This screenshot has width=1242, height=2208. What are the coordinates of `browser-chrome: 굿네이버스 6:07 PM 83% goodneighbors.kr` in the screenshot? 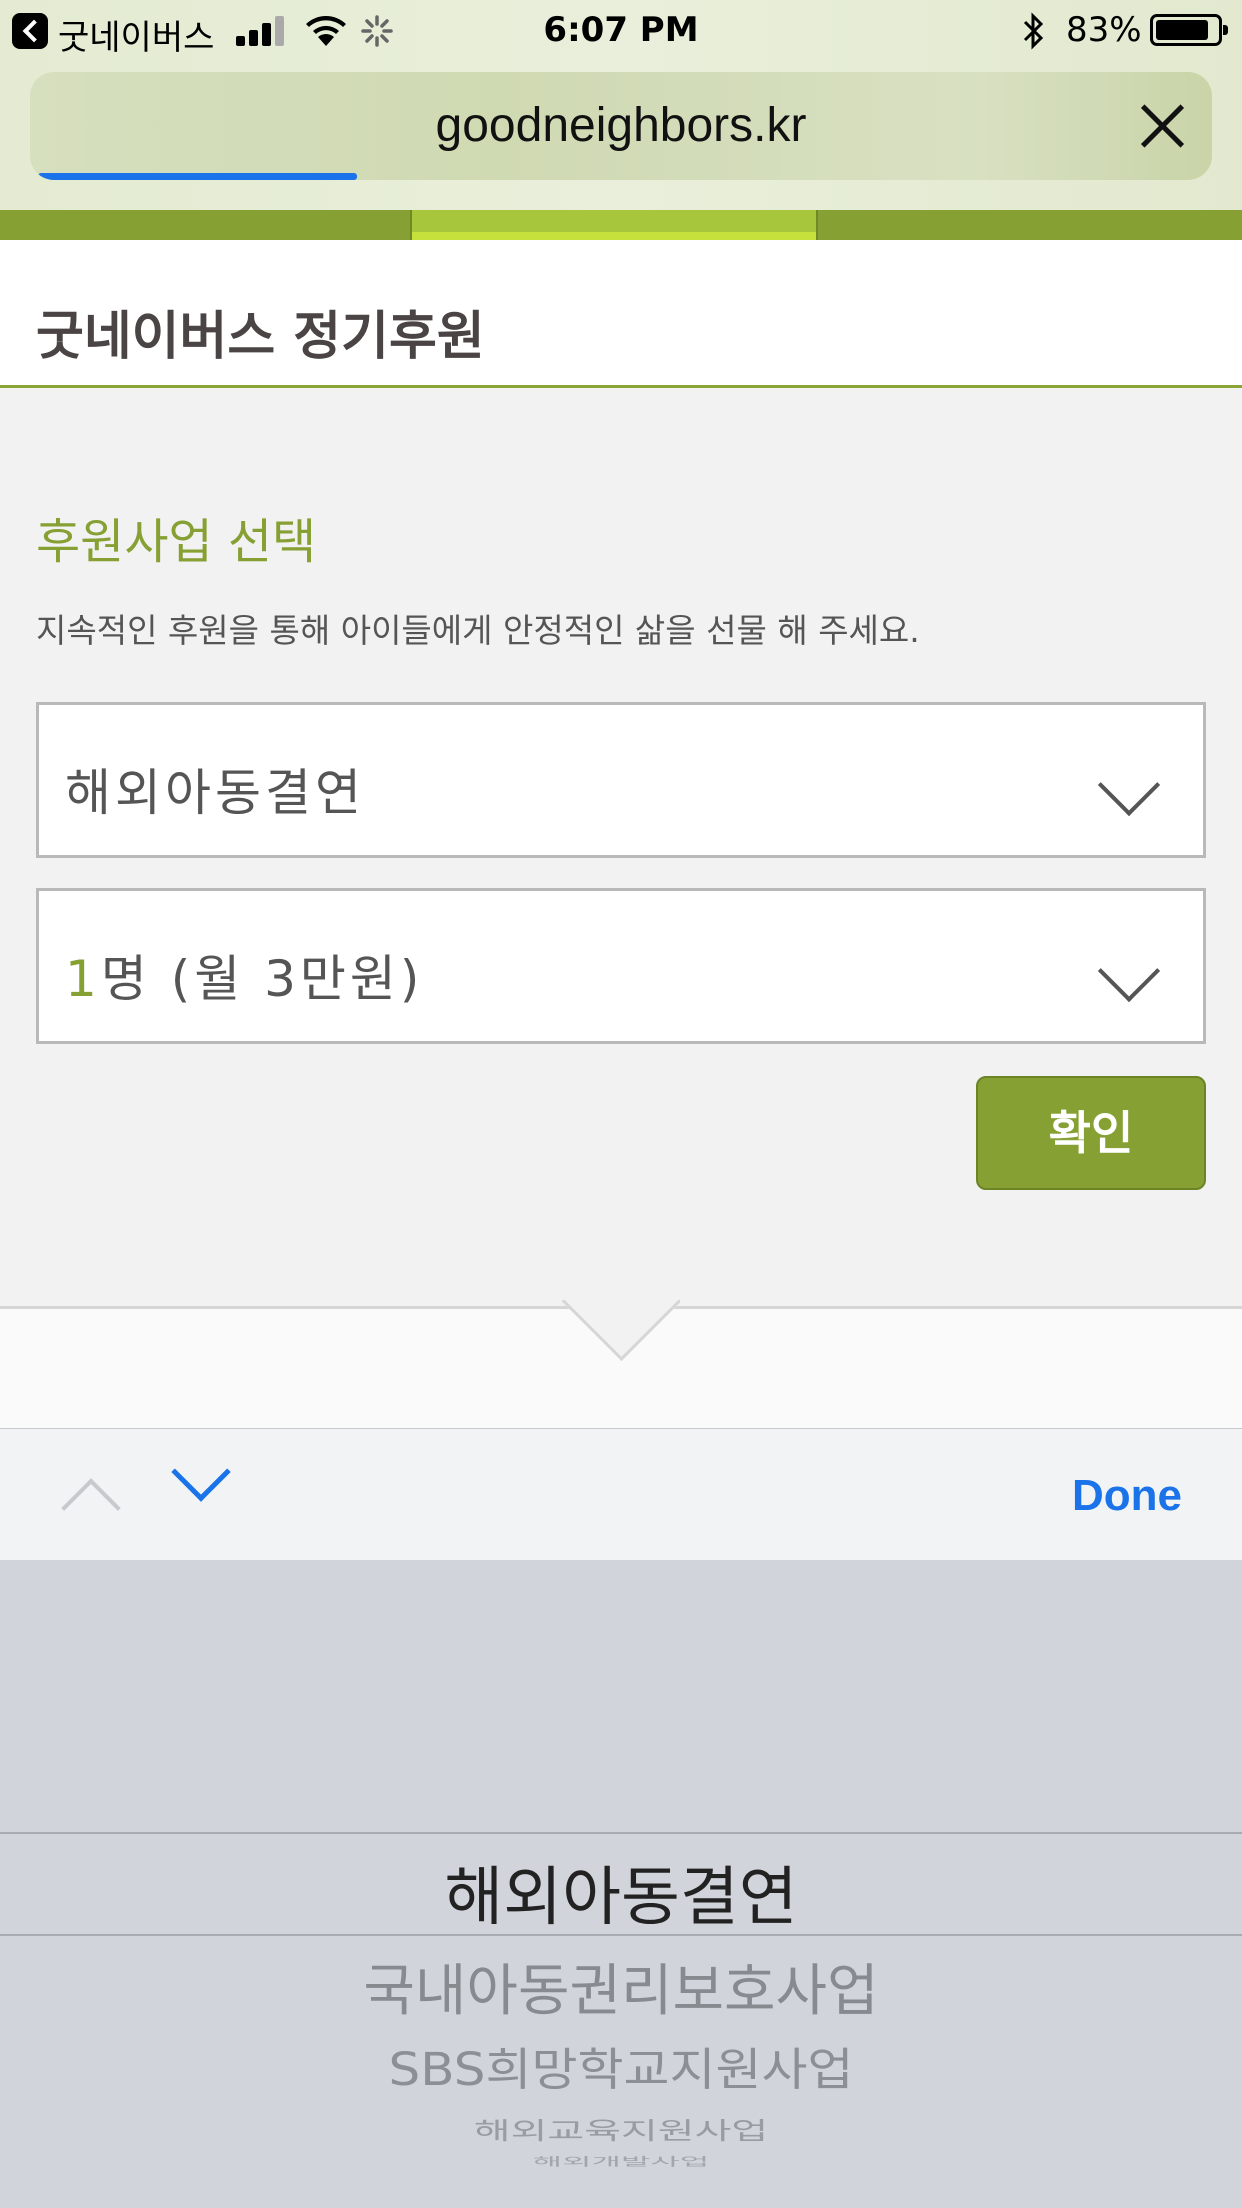 It's located at (621, 105).